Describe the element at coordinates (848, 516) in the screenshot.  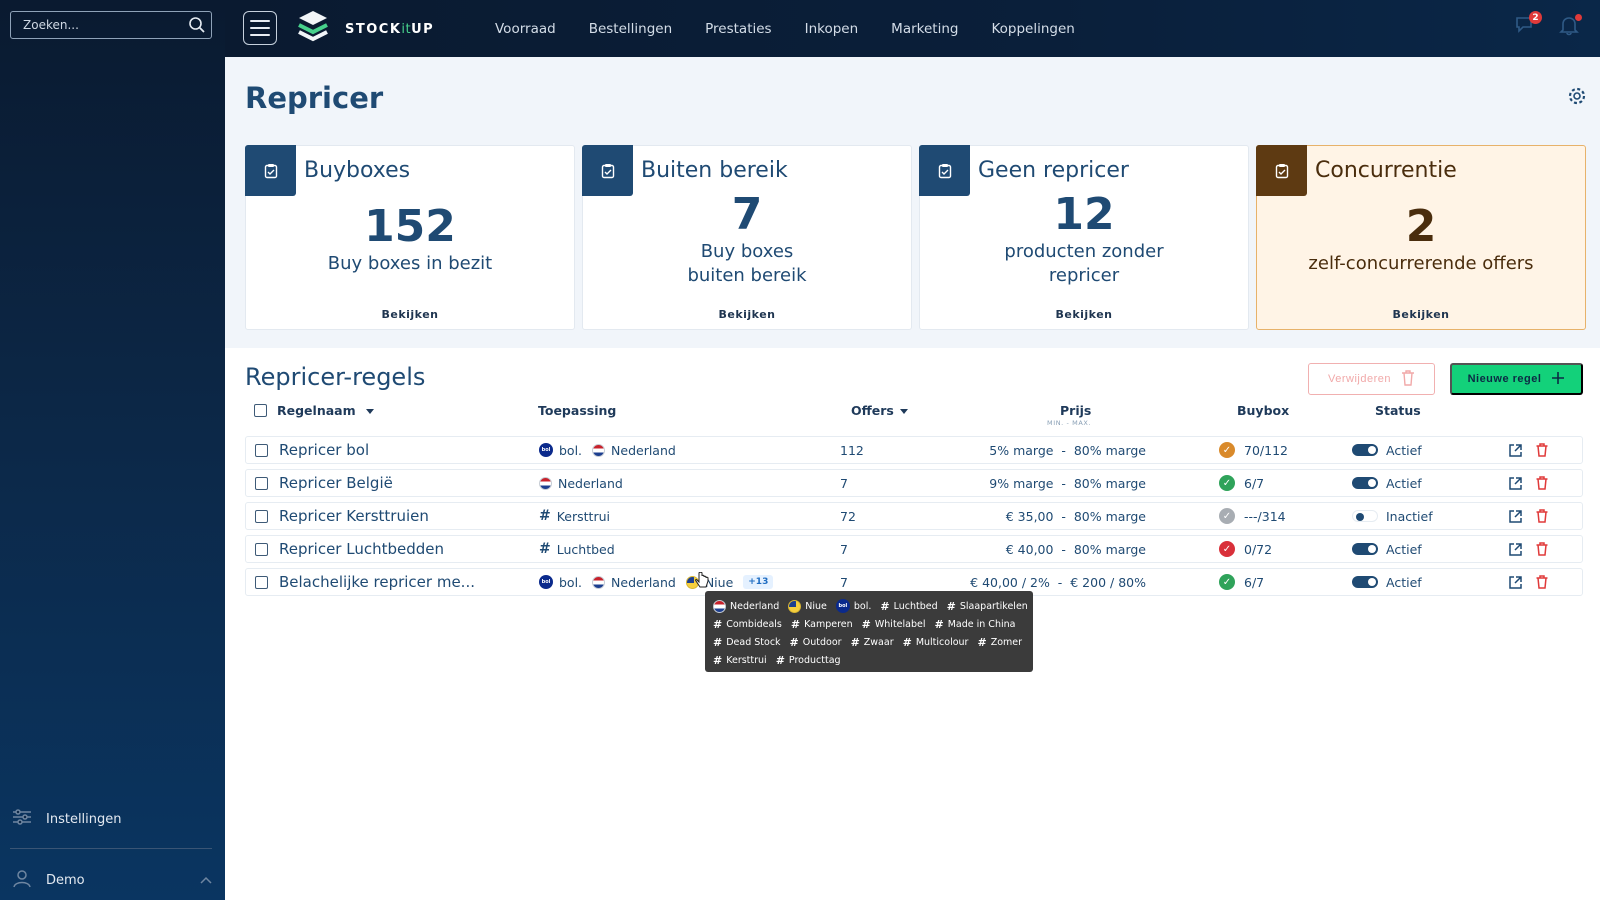
I see `rule-offers: 72` at that location.